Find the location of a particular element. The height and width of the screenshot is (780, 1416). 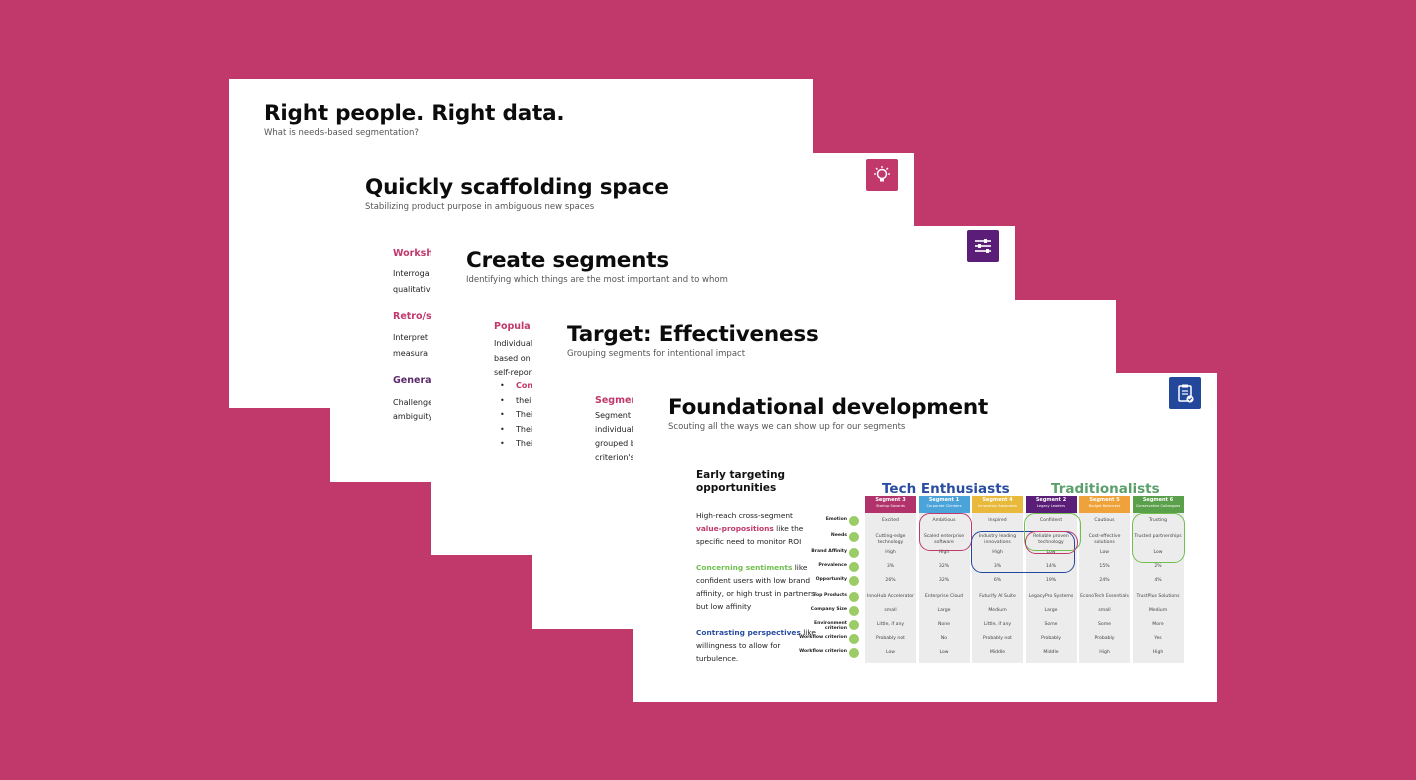

section-line: Individual is located at coordinates (513, 343).